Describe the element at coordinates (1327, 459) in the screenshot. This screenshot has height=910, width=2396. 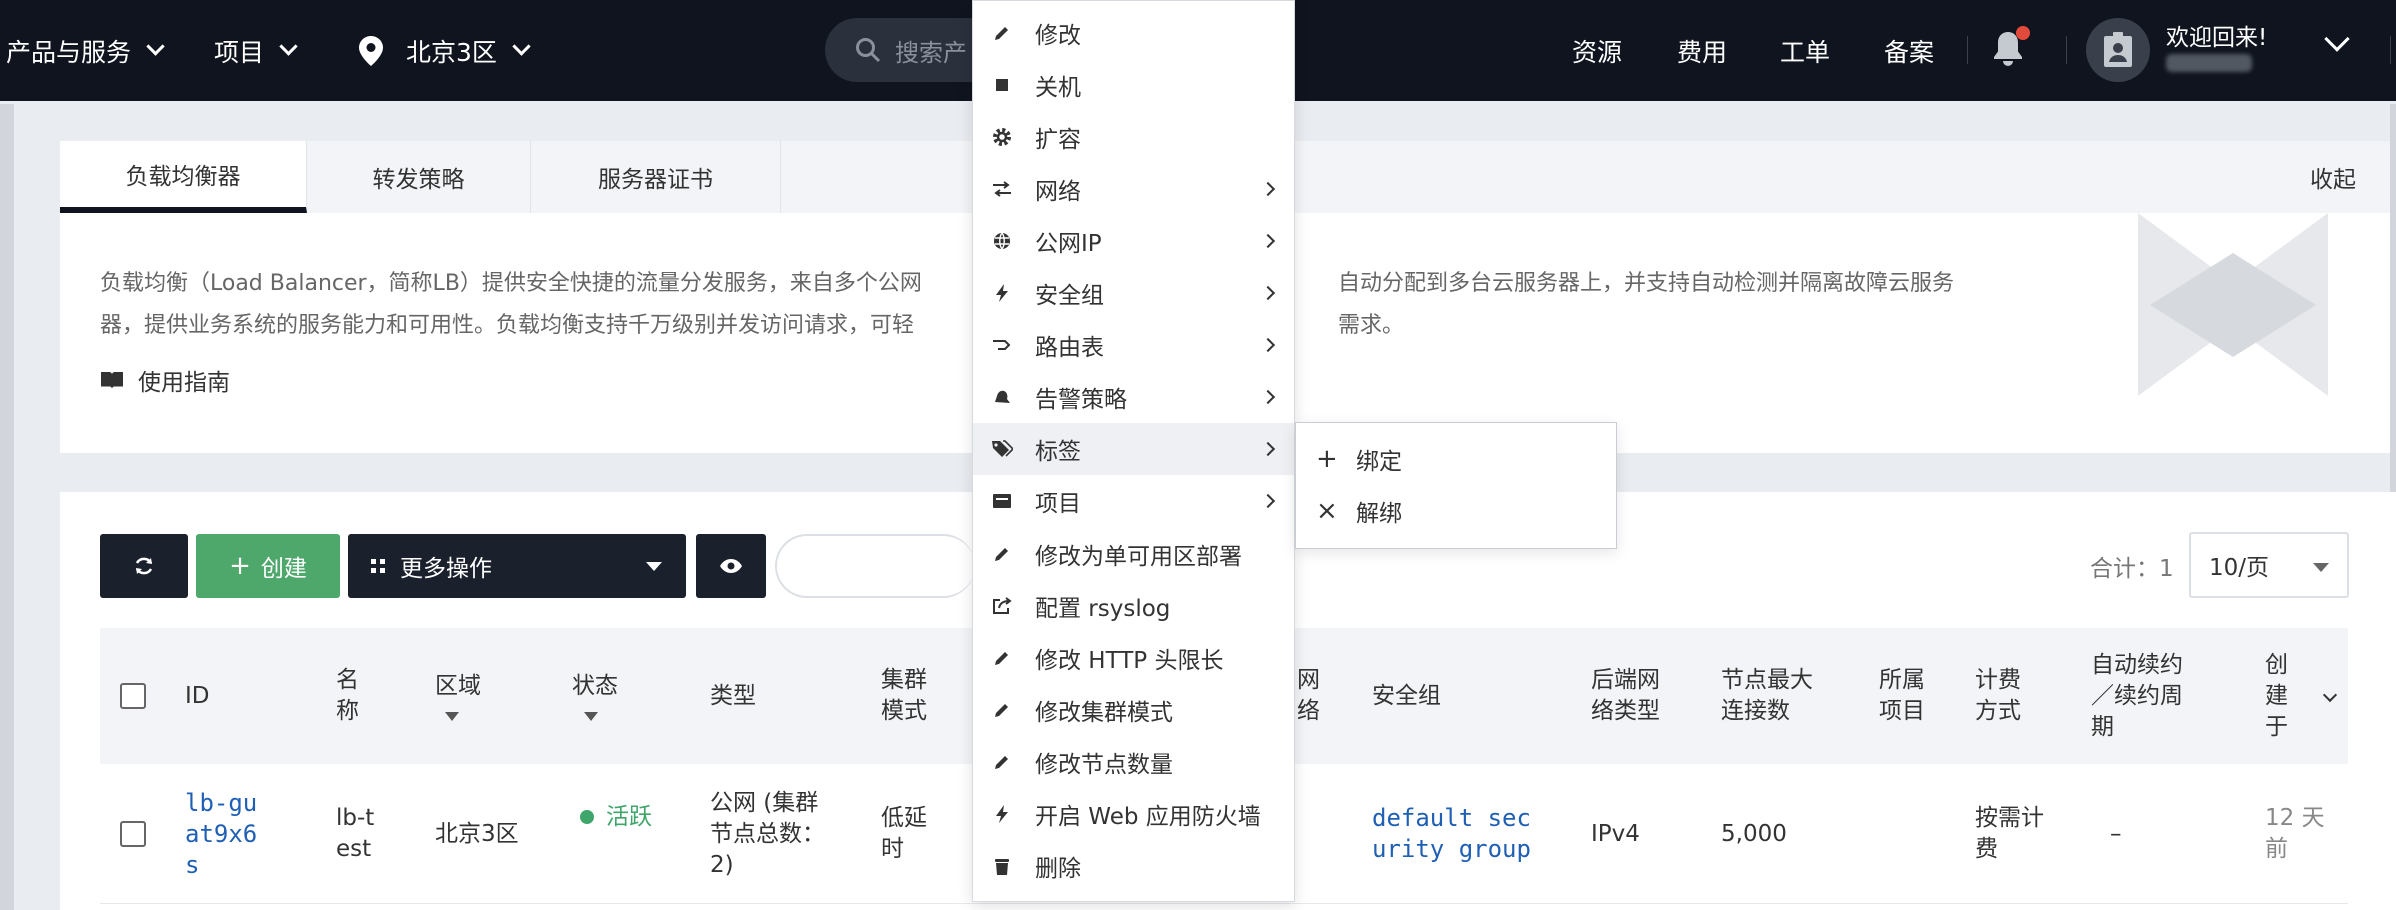
I see `plus-icon: +` at that location.